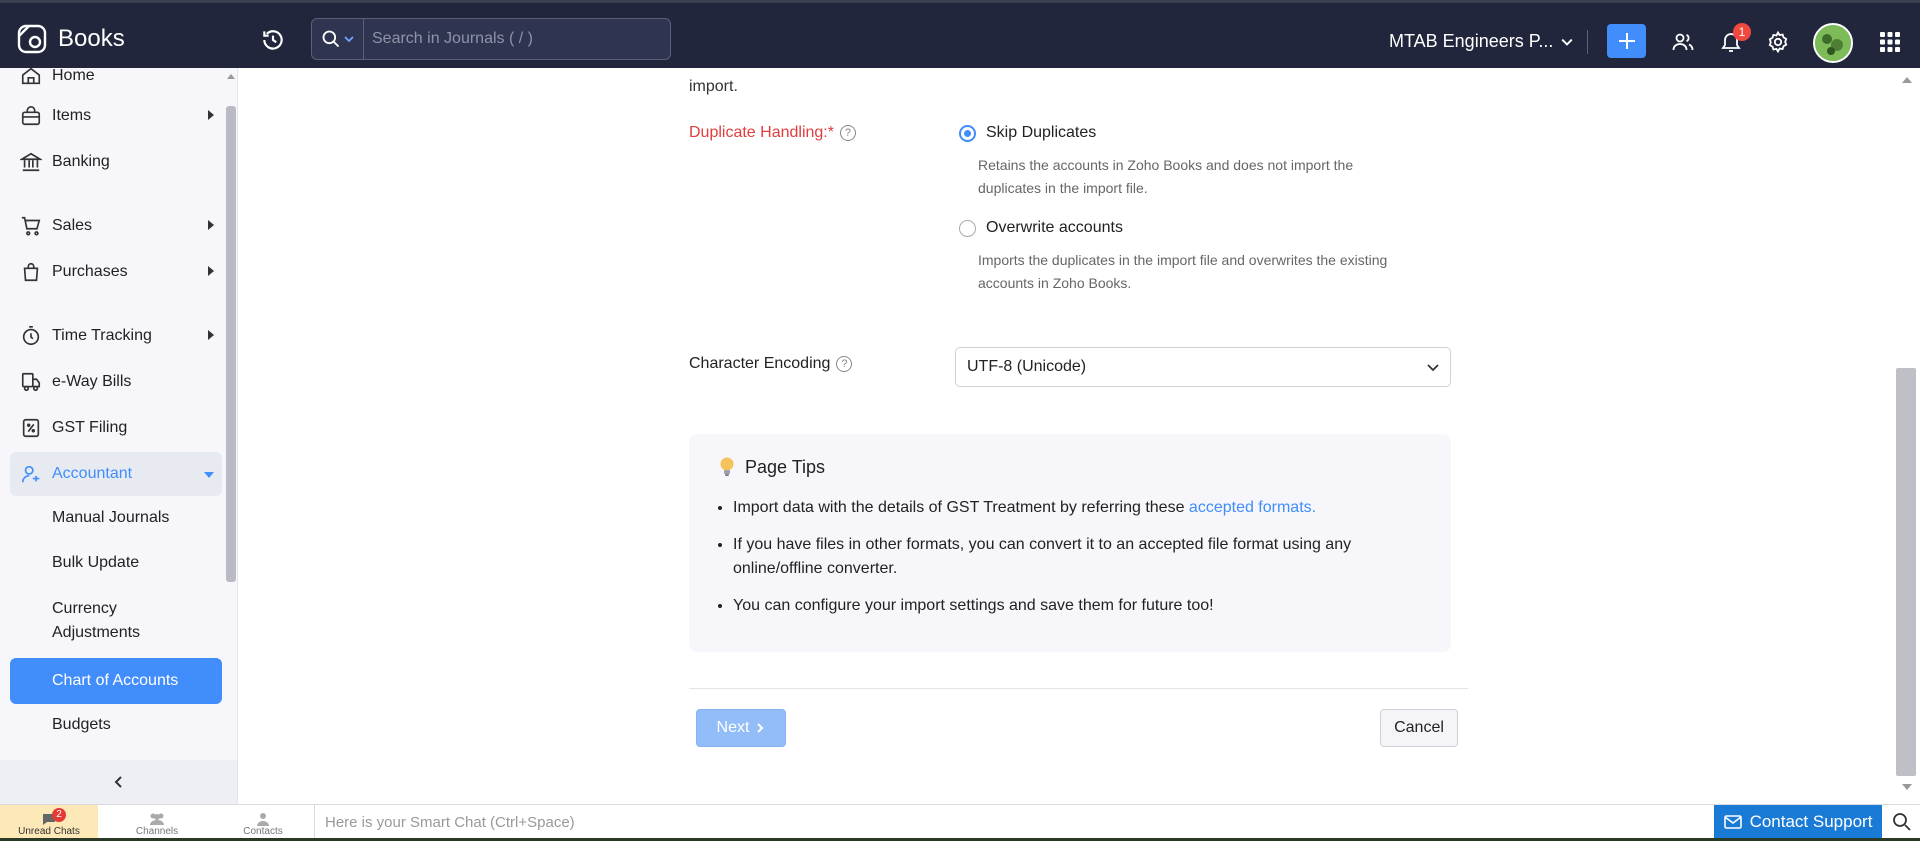 The width and height of the screenshot is (1920, 841). What do you see at coordinates (1683, 42) in the screenshot?
I see `users-icon` at bounding box center [1683, 42].